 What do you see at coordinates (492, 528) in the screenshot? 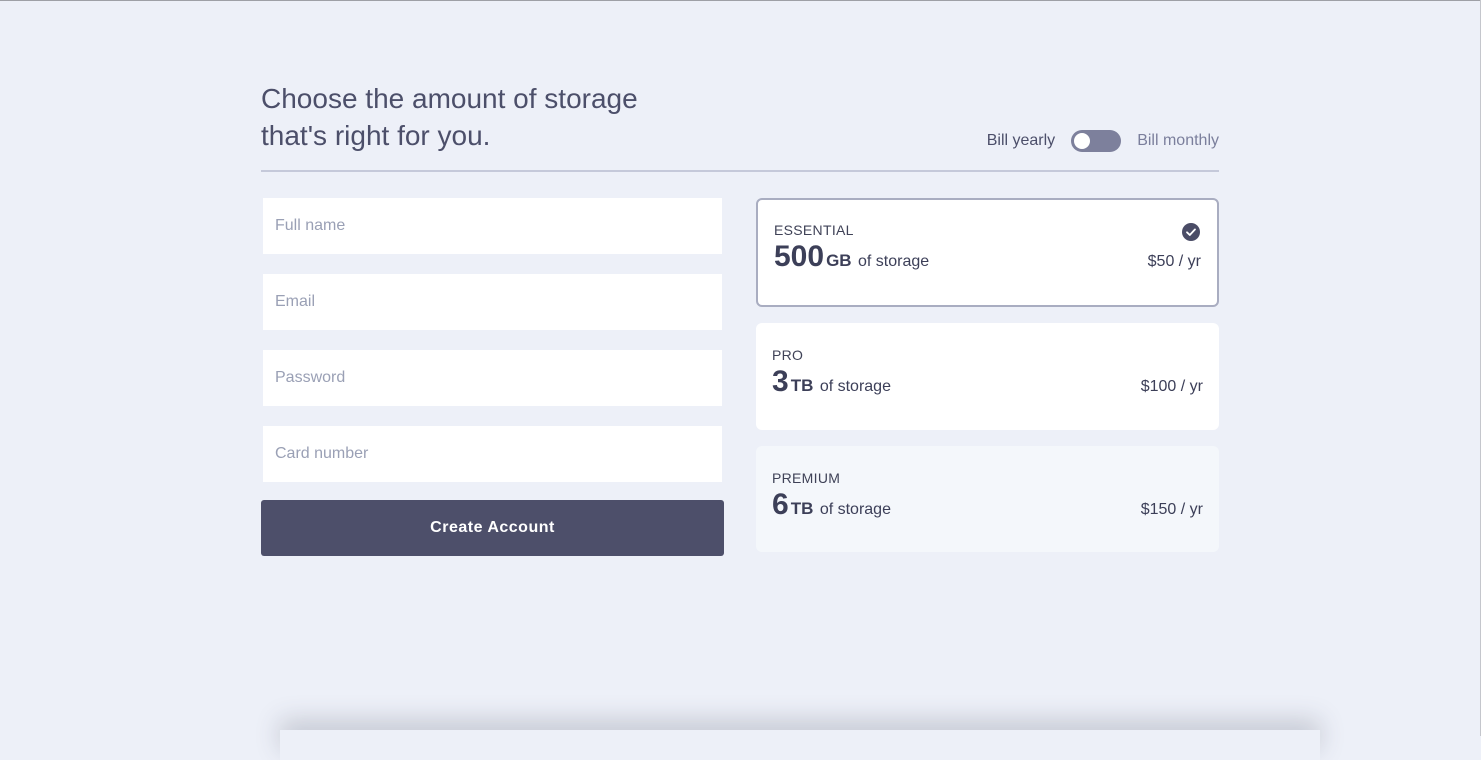
I see `create-account-button: Create Account` at bounding box center [492, 528].